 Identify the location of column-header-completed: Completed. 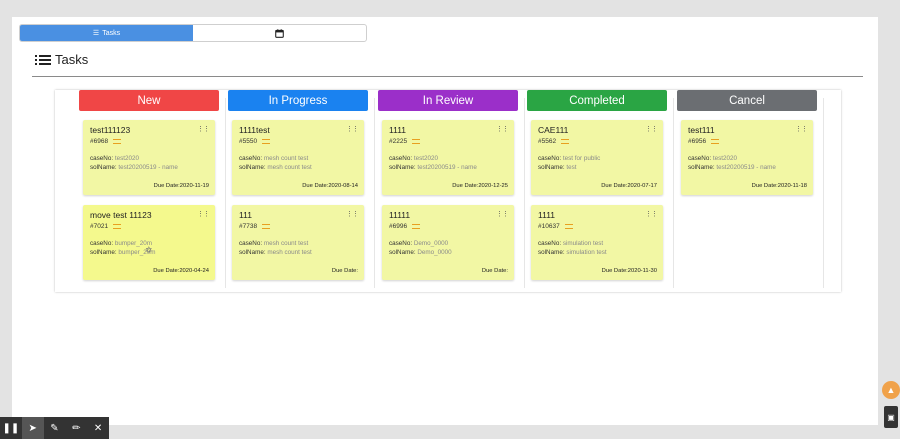
(597, 100).